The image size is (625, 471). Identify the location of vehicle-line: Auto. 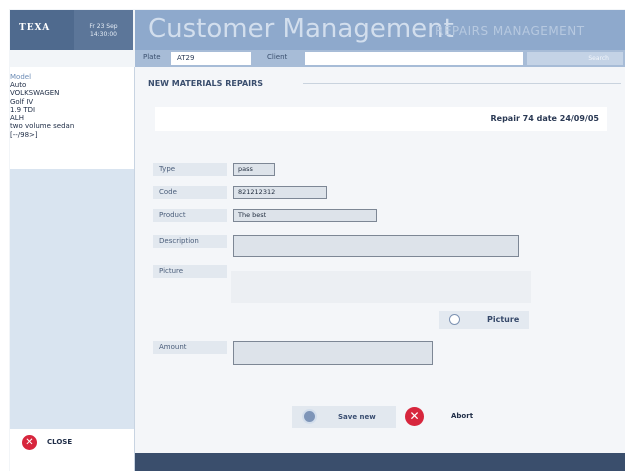
(18, 85).